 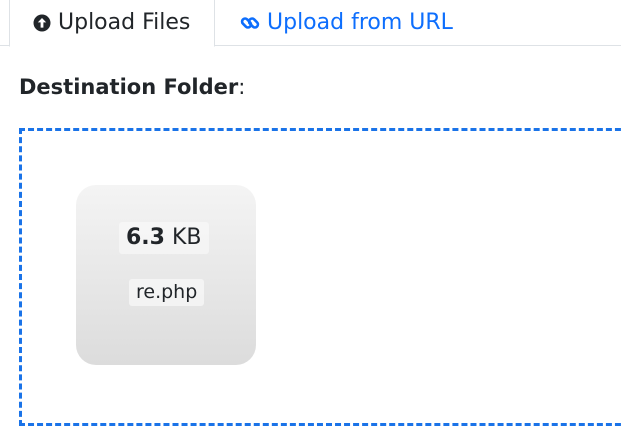 What do you see at coordinates (250, 23) in the screenshot?
I see `link-icon` at bounding box center [250, 23].